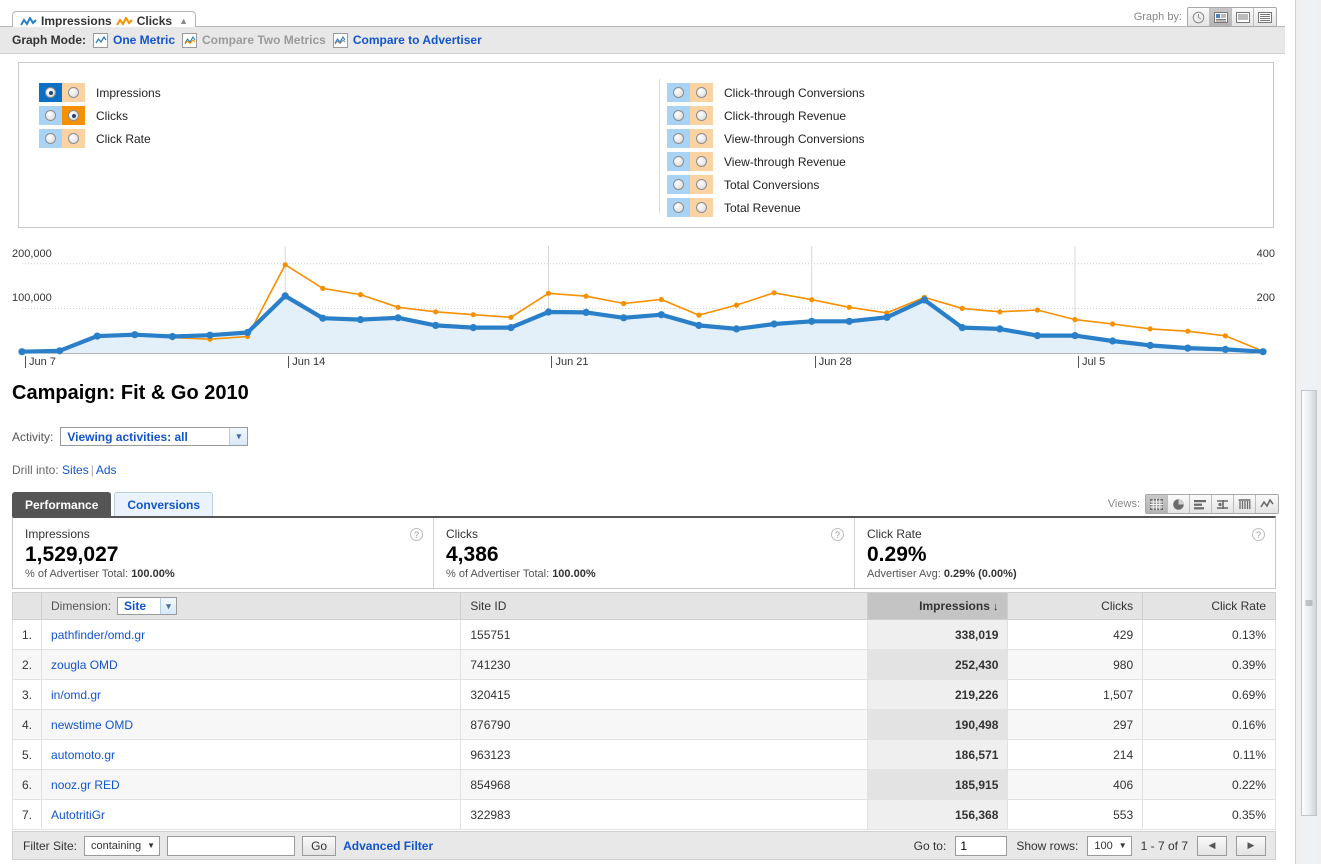 The width and height of the screenshot is (1321, 864). What do you see at coordinates (664, 784) in the screenshot?
I see `row-site-id: 854968` at bounding box center [664, 784].